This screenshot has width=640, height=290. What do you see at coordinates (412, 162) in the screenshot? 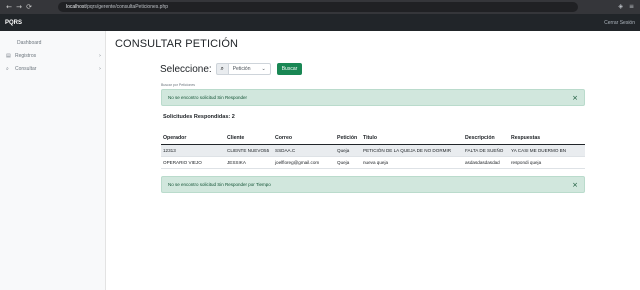
I see `table-cell: nueva queja` at bounding box center [412, 162].